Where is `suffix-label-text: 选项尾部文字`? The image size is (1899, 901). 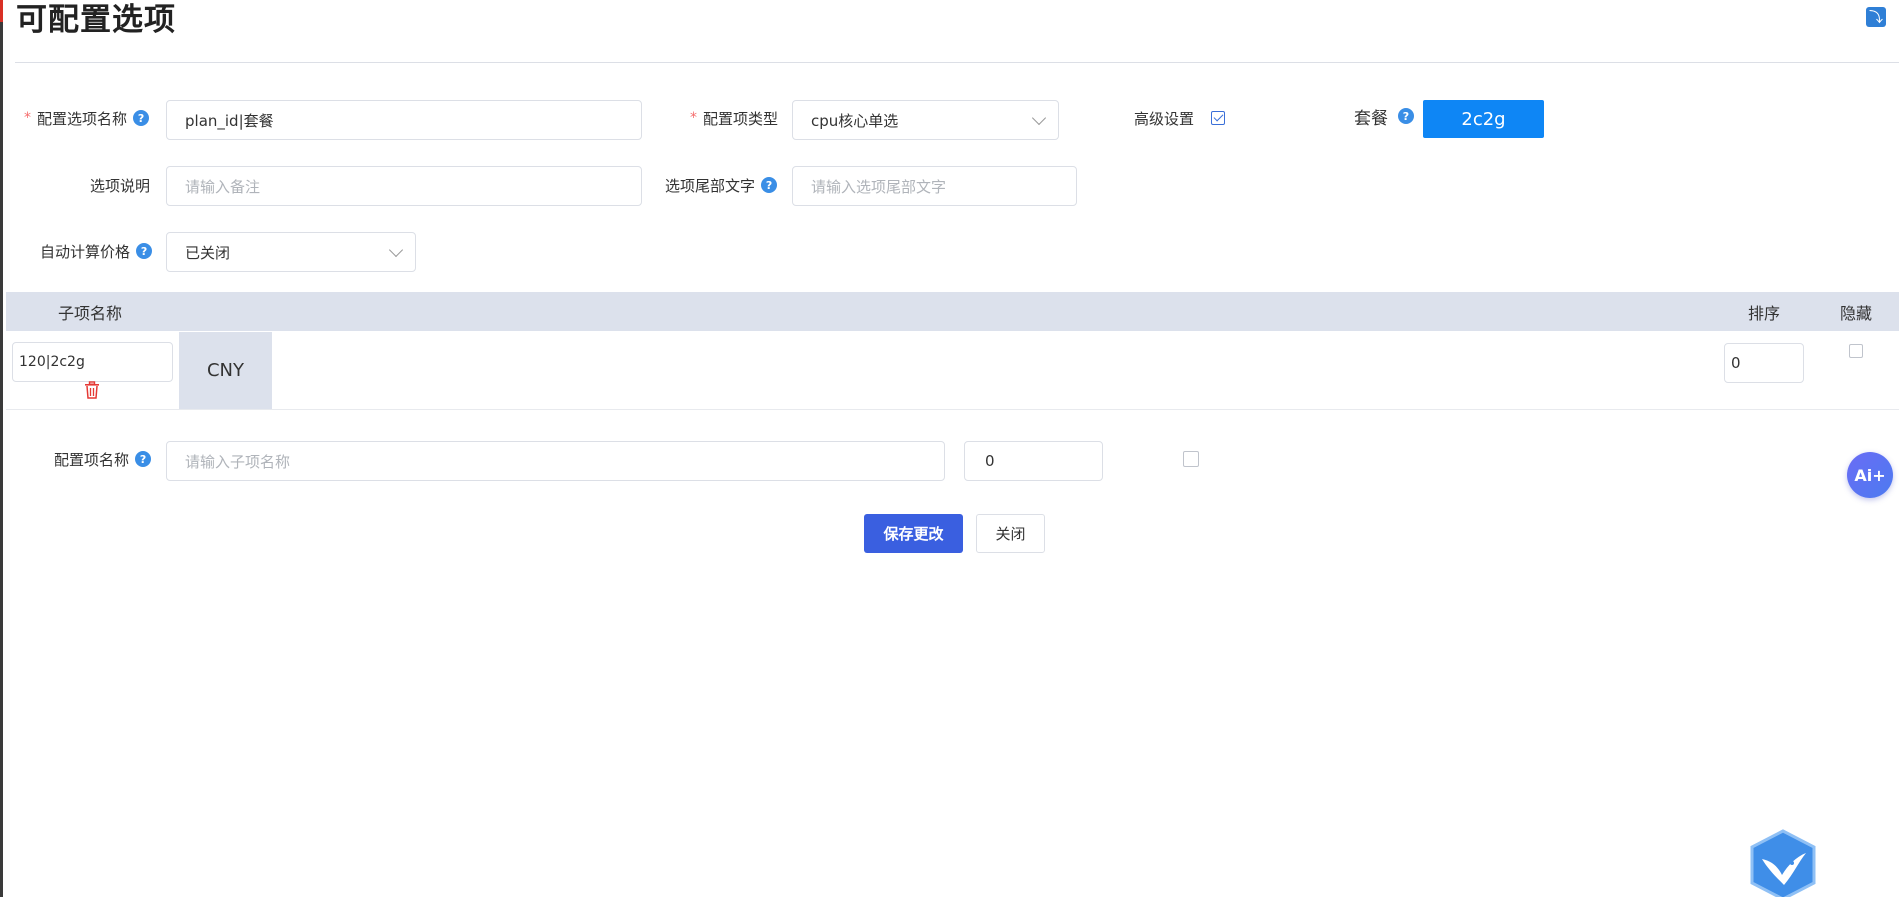 suffix-label-text: 选项尾部文字 is located at coordinates (710, 185).